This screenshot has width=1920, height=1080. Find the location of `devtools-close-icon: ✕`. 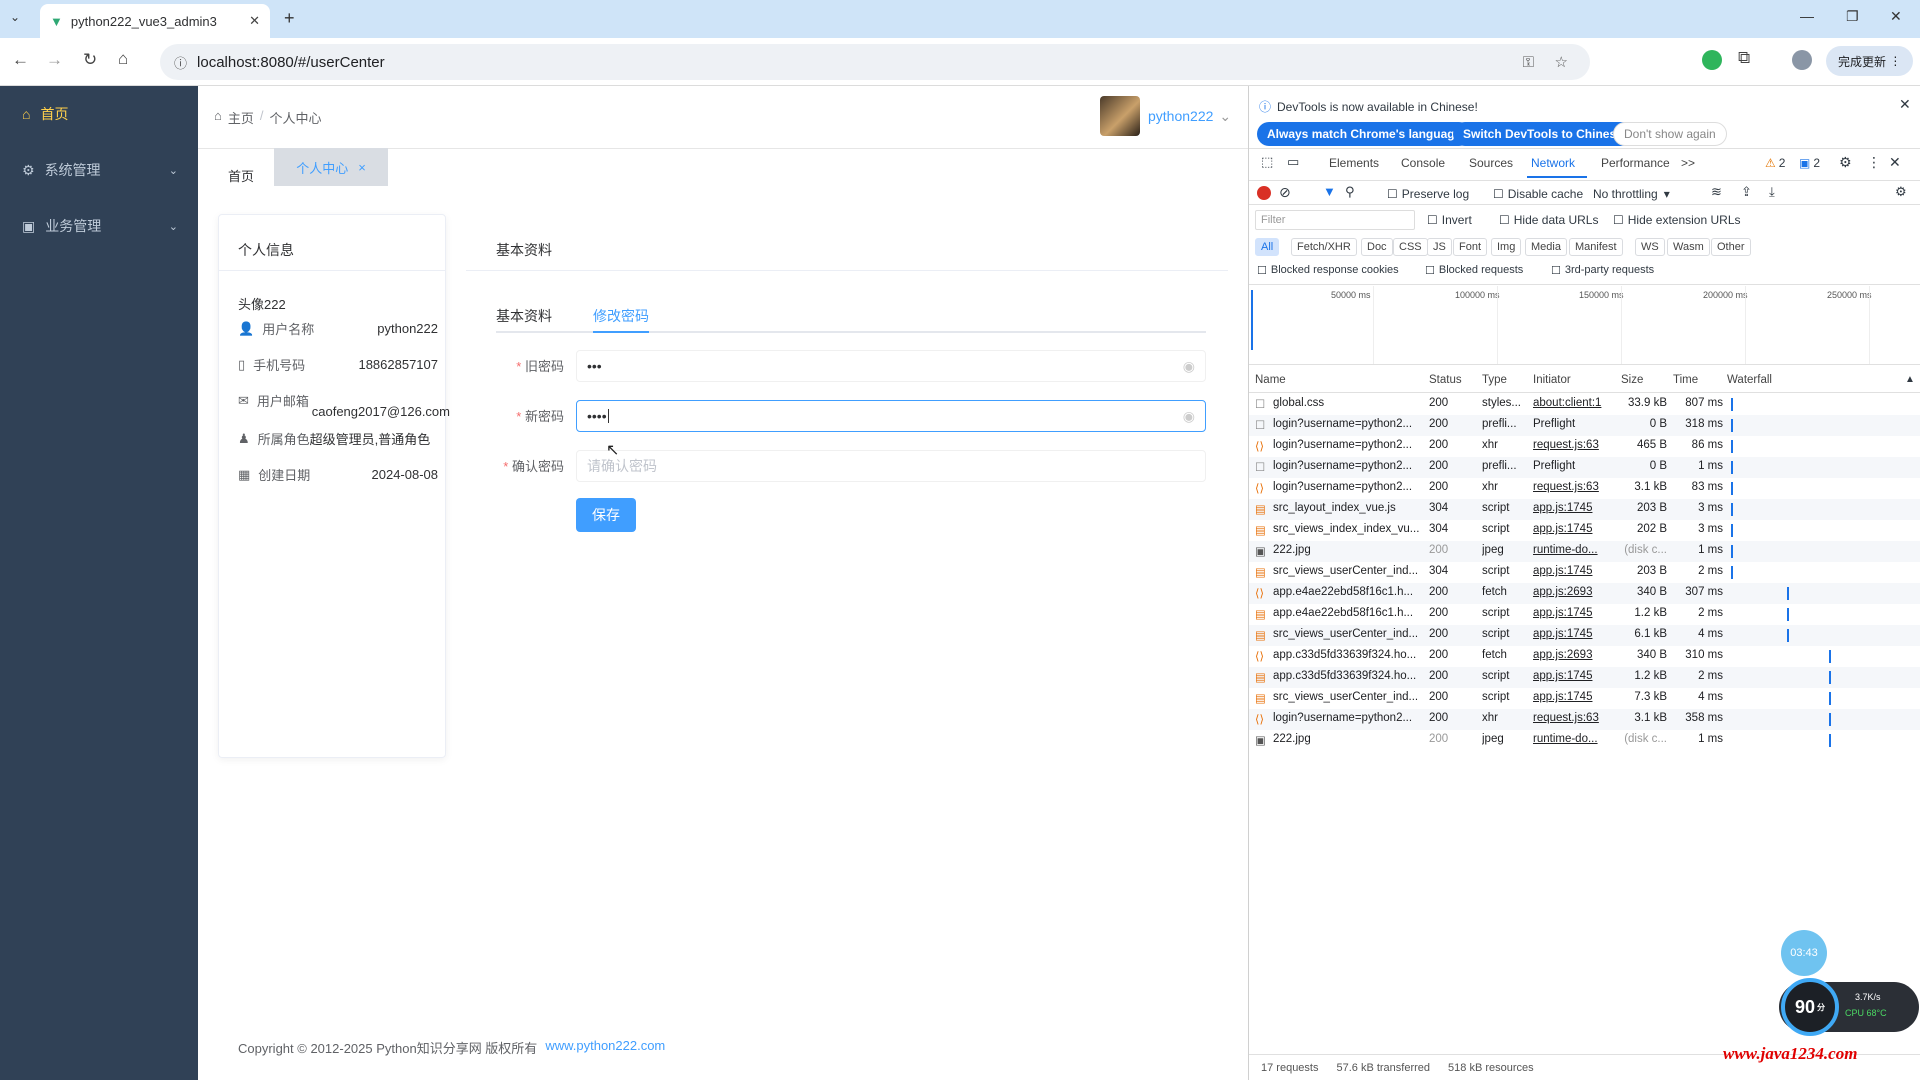

devtools-close-icon: ✕ is located at coordinates (1895, 162).